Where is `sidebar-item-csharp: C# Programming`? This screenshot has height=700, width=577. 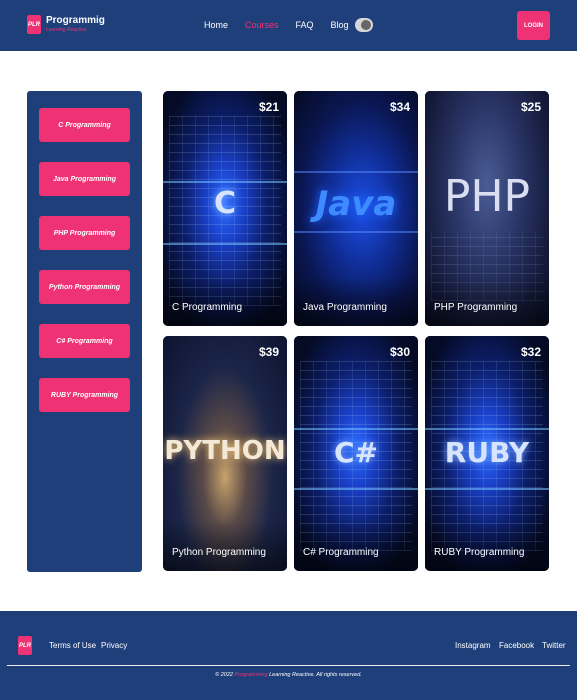
sidebar-item-csharp: C# Programming is located at coordinates (84, 341).